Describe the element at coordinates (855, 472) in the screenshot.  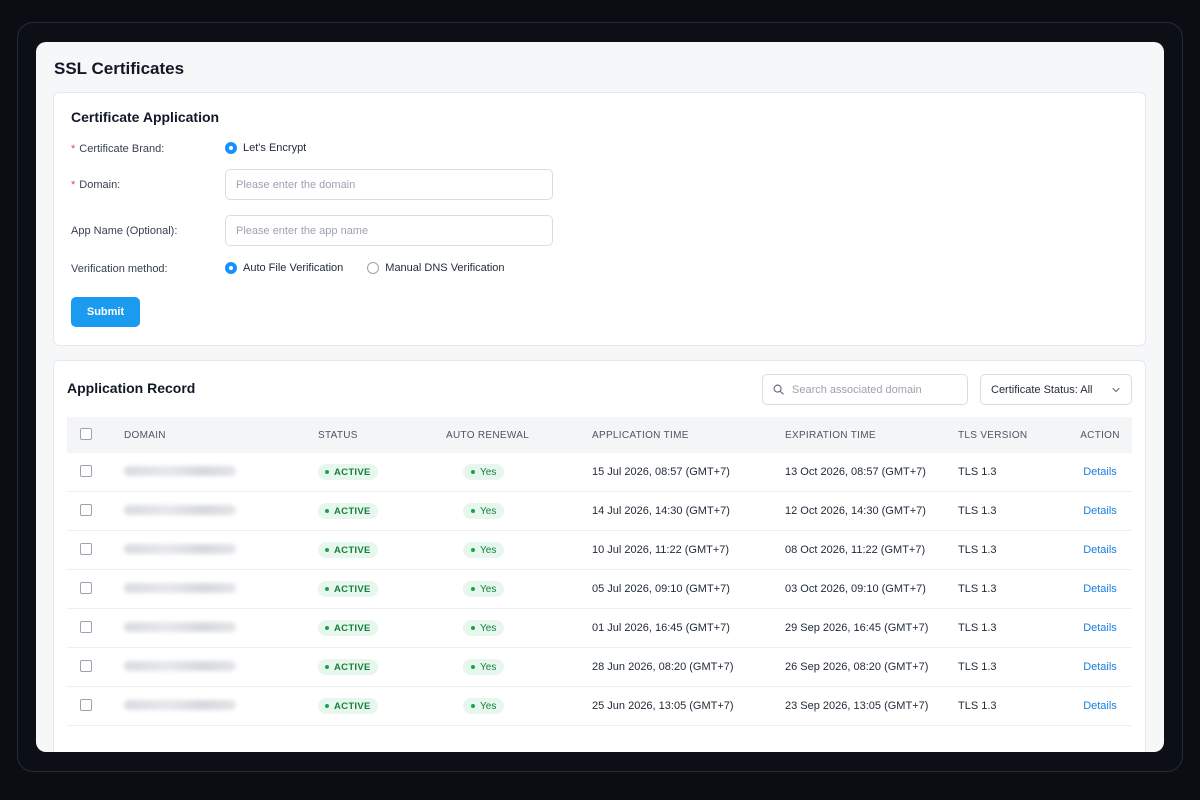
I see `expiration-time-cell: 13 Oct 2026, 08:57 (GMT+7)` at that location.